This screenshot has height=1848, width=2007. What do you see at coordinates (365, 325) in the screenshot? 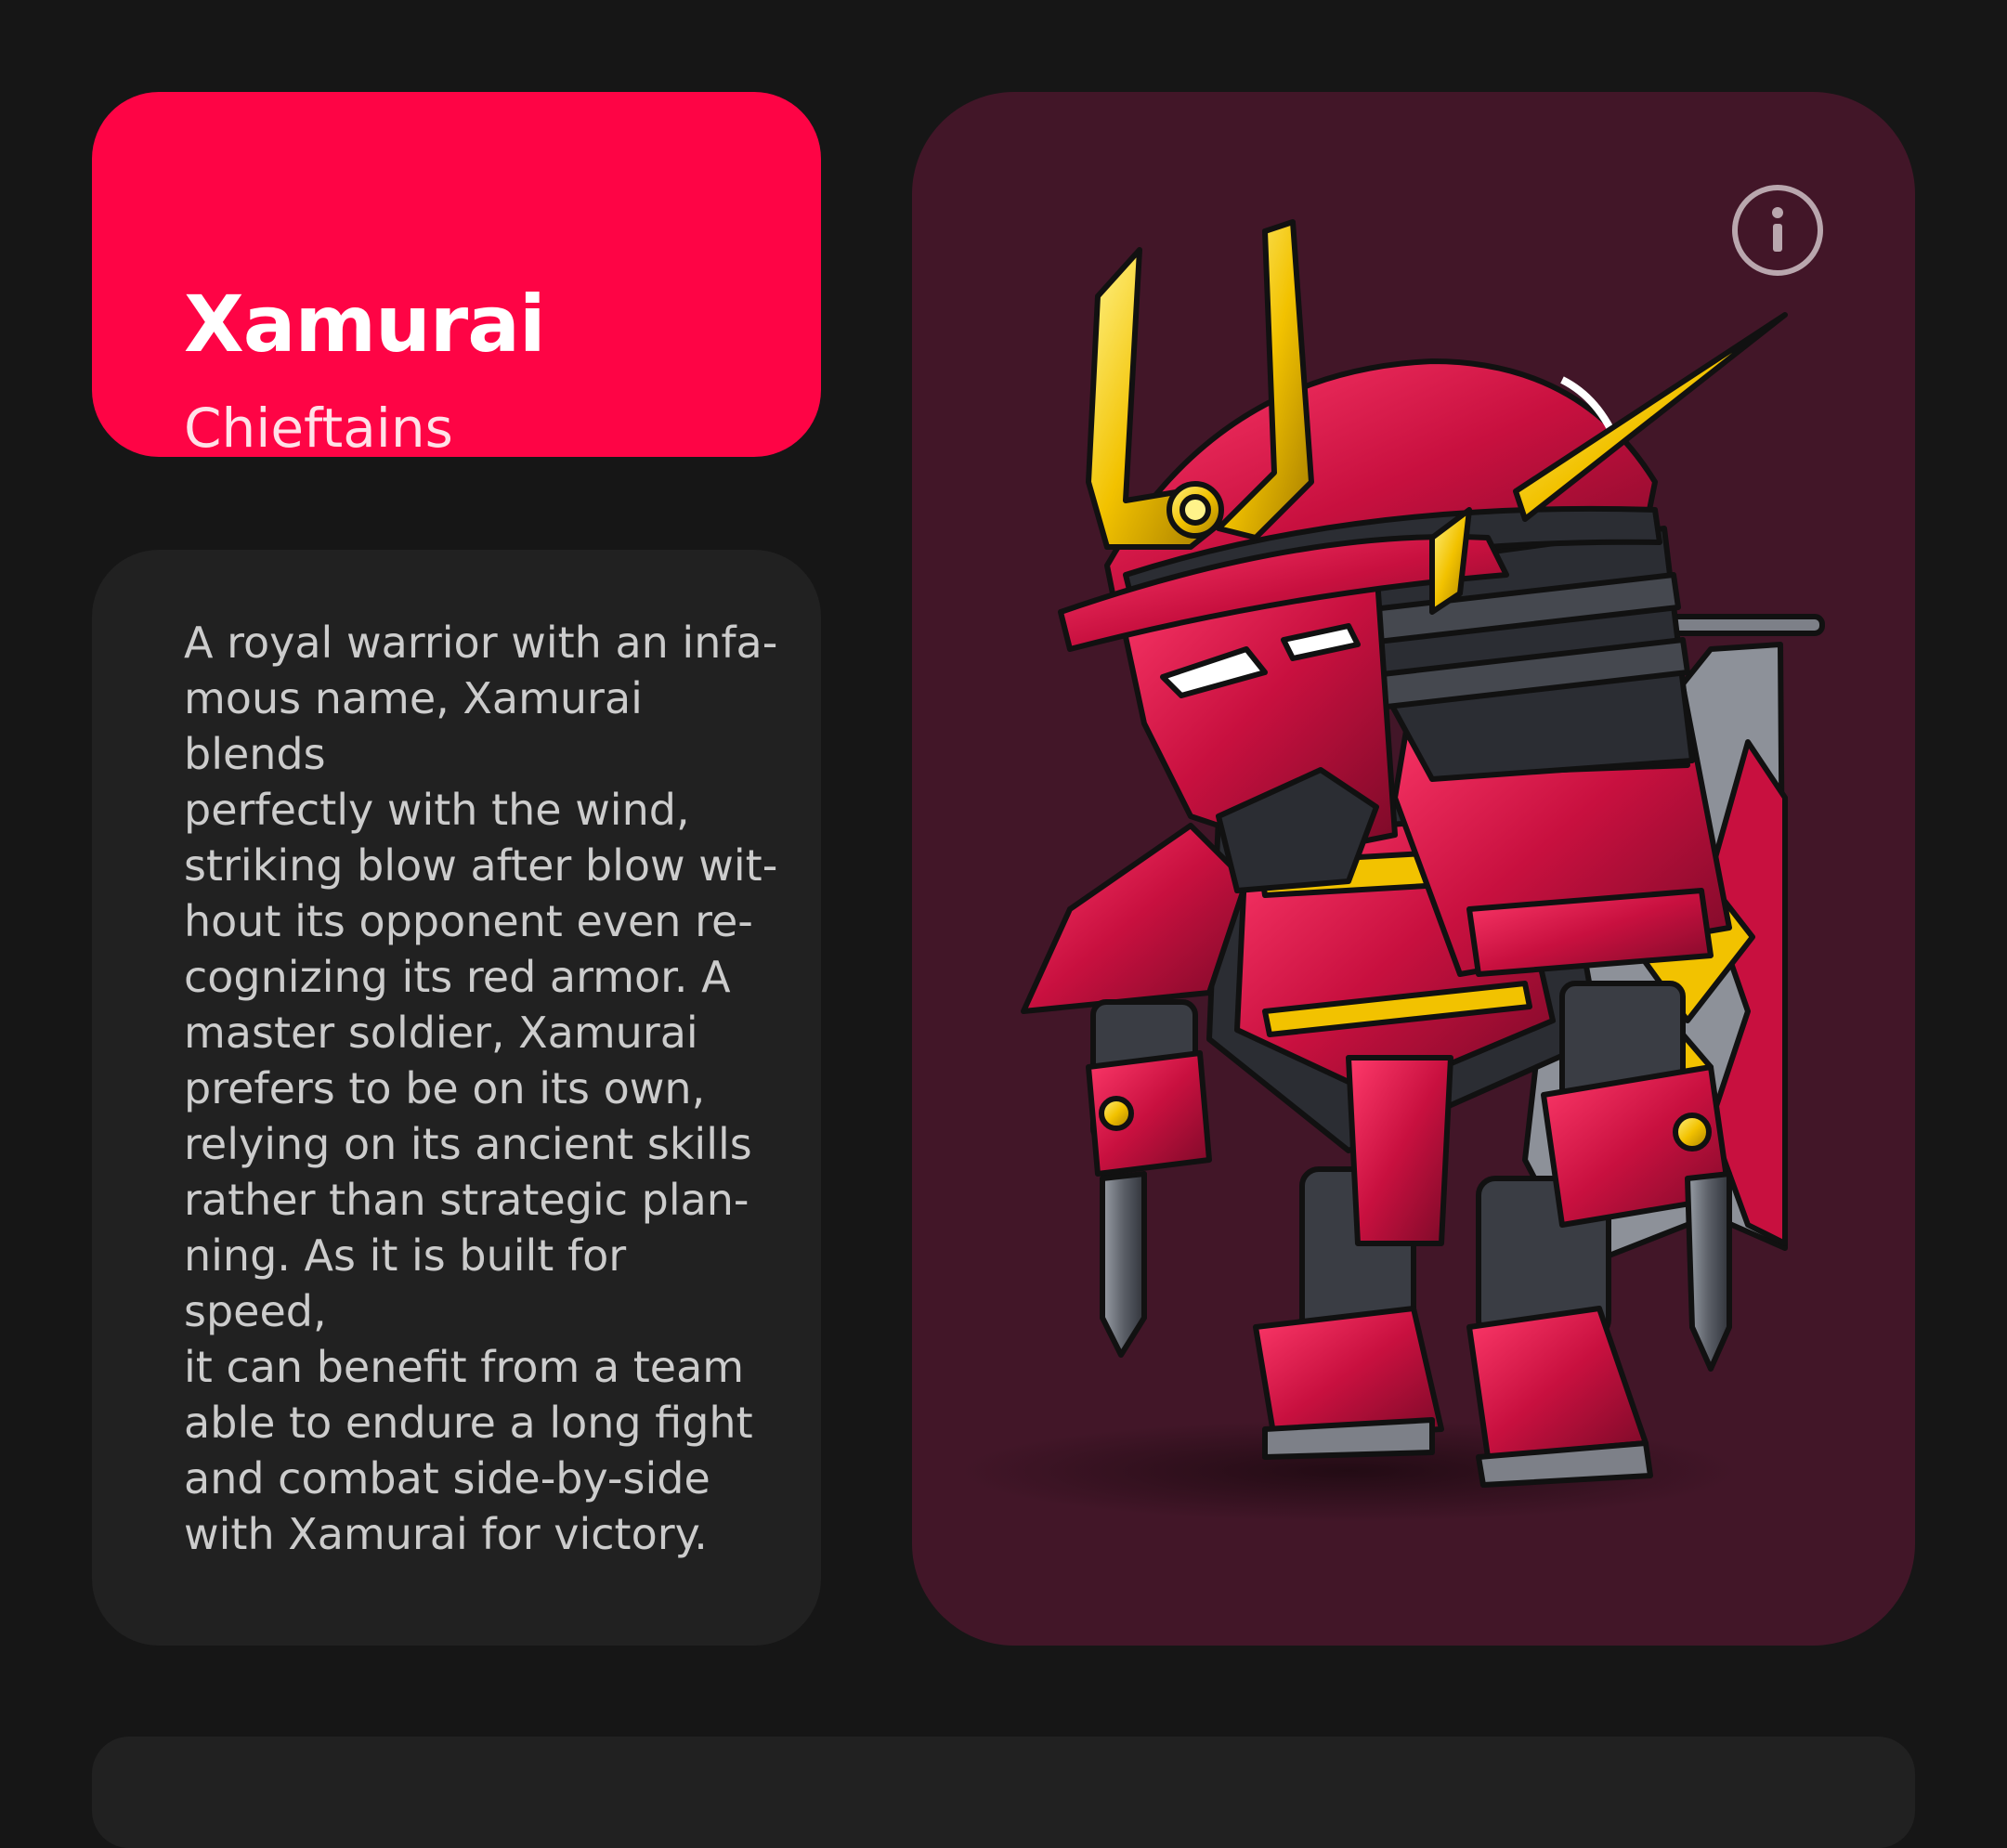
I see `character-name: Xamurai` at bounding box center [365, 325].